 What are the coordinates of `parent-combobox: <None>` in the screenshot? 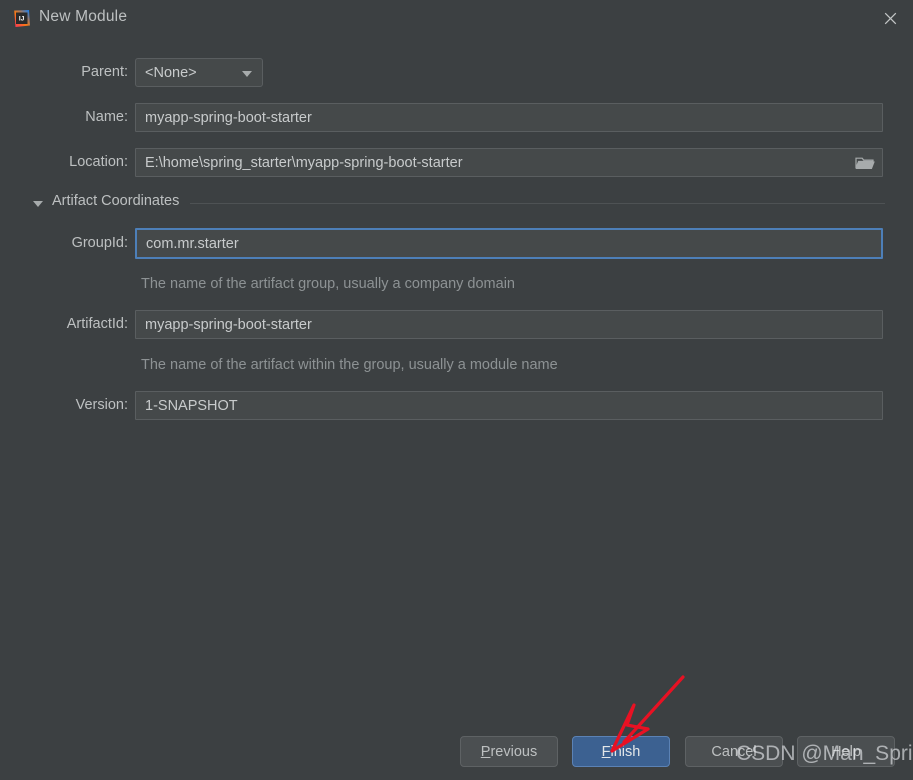 It's located at (199, 72).